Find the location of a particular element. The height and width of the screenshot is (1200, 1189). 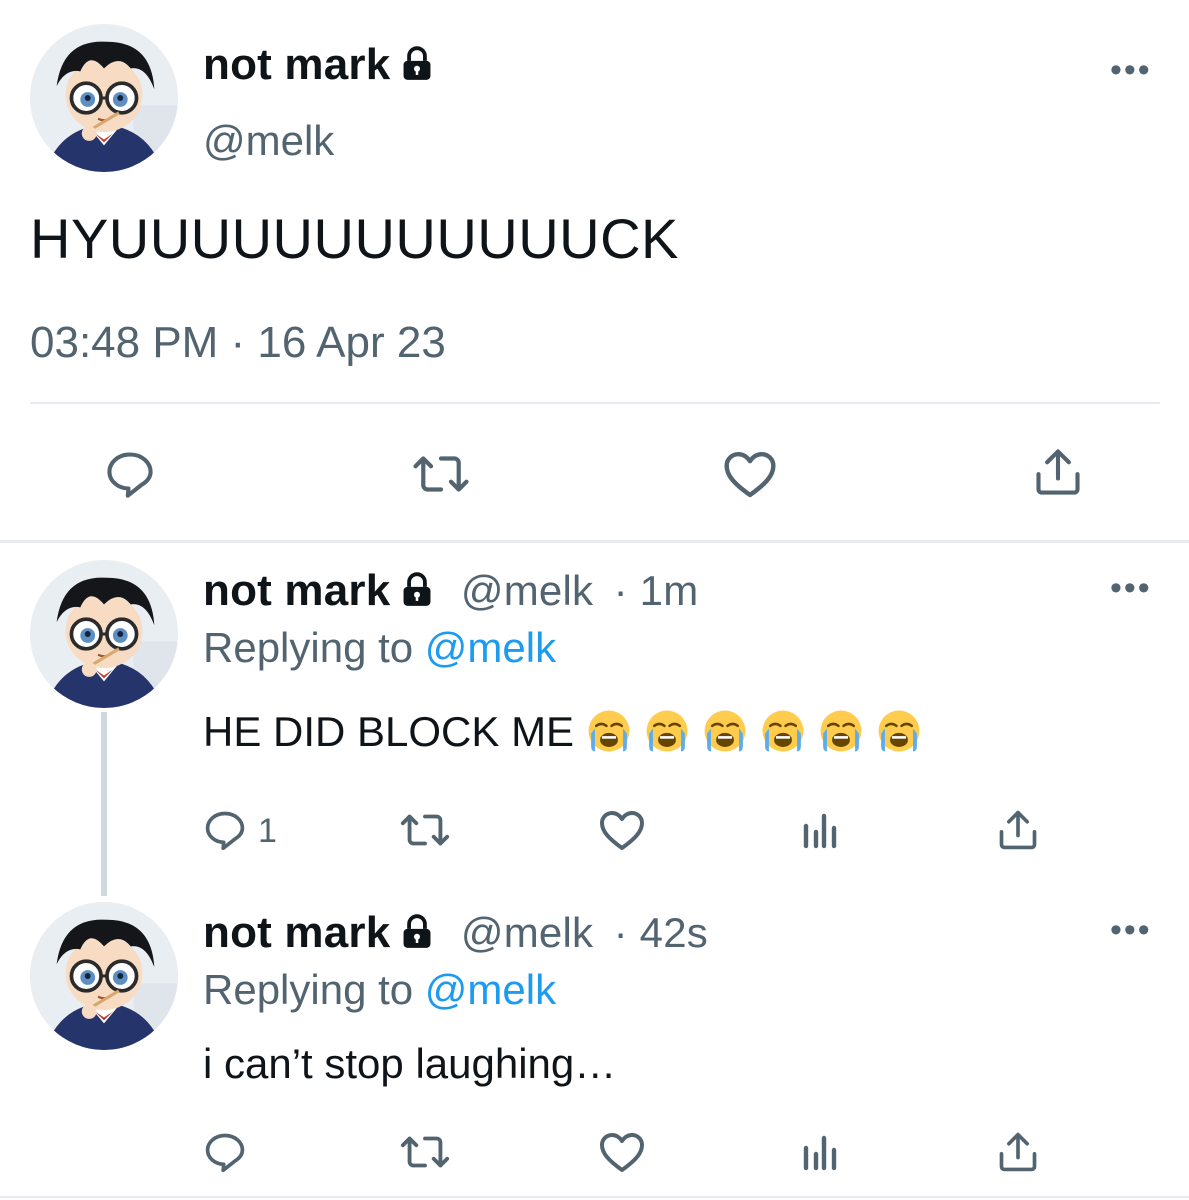

relative-time: · 42s is located at coordinates (661, 932).